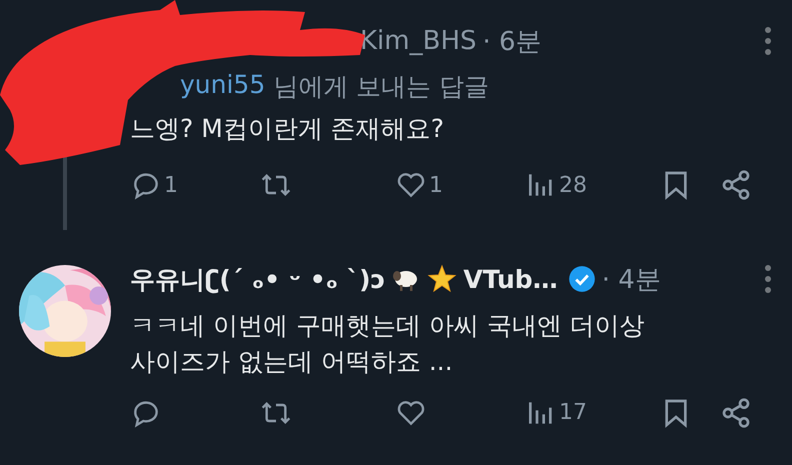 Image resolution: width=792 pixels, height=465 pixels. What do you see at coordinates (442, 279) in the screenshot?
I see `star-icon` at bounding box center [442, 279].